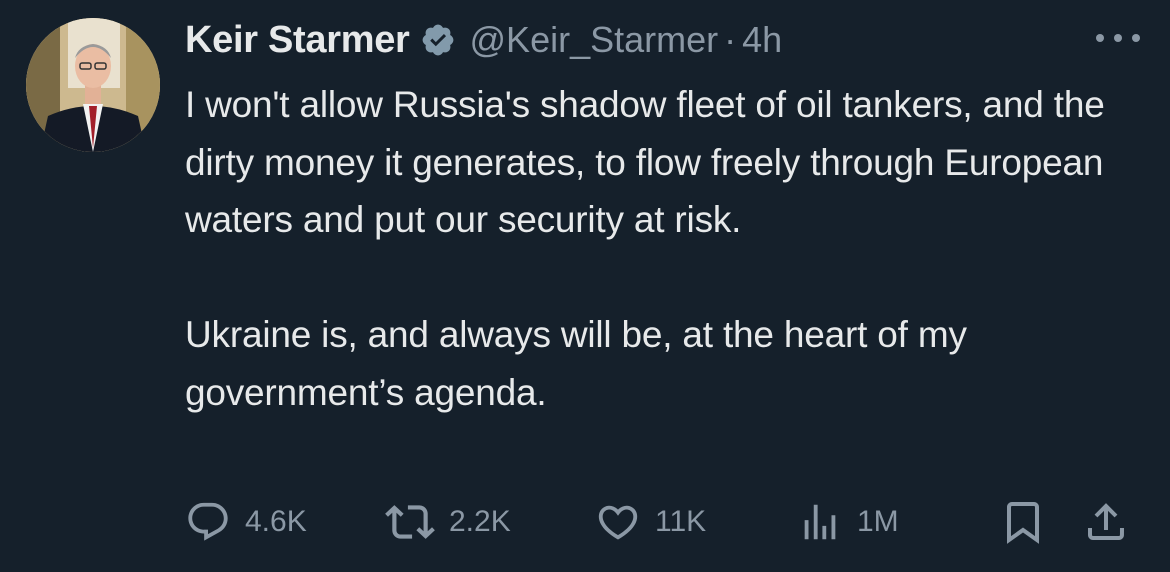 This screenshot has height=572, width=1170. Describe the element at coordinates (276, 521) in the screenshot. I see `reply-count: 4.6K` at that location.